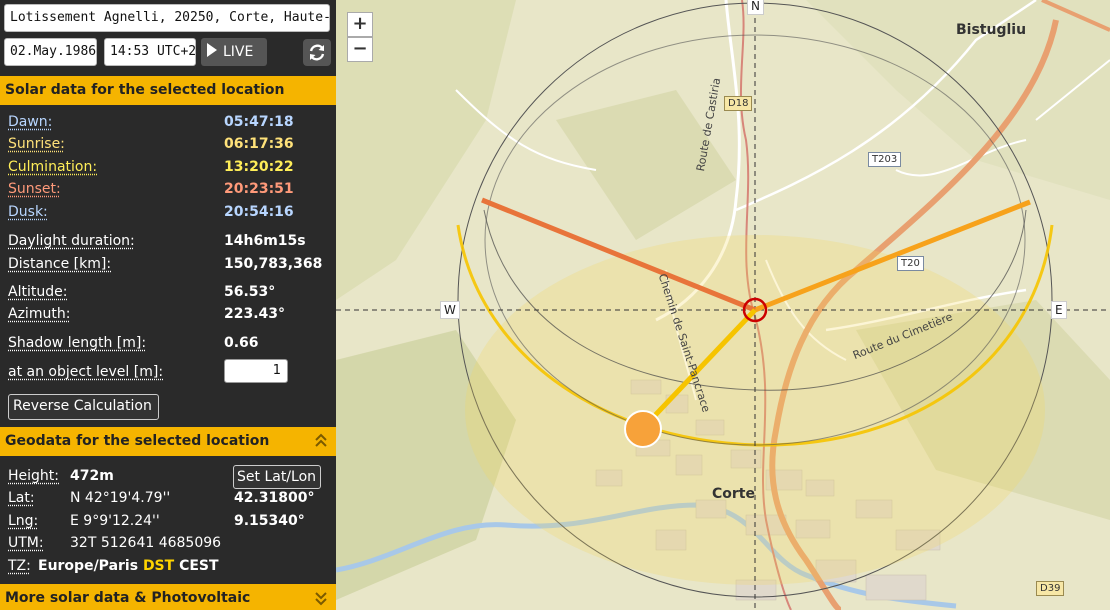 This screenshot has width=1110, height=610. What do you see at coordinates (50, 52) in the screenshot?
I see `date-field: 02.May.1986` at bounding box center [50, 52].